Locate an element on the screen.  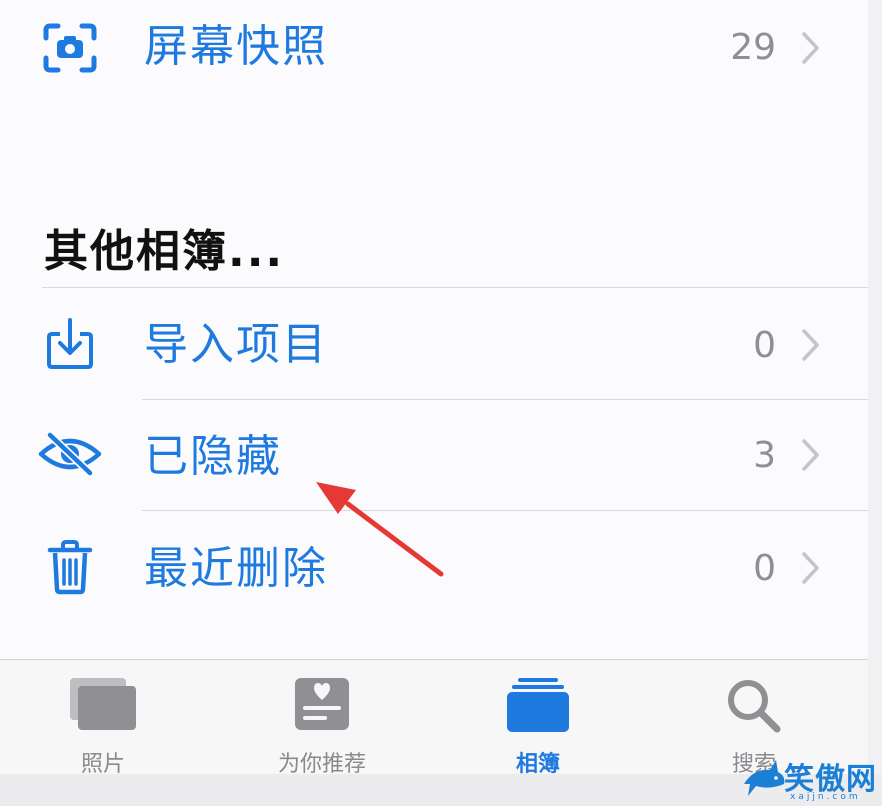
right-edge-strip is located at coordinates (875, 403).